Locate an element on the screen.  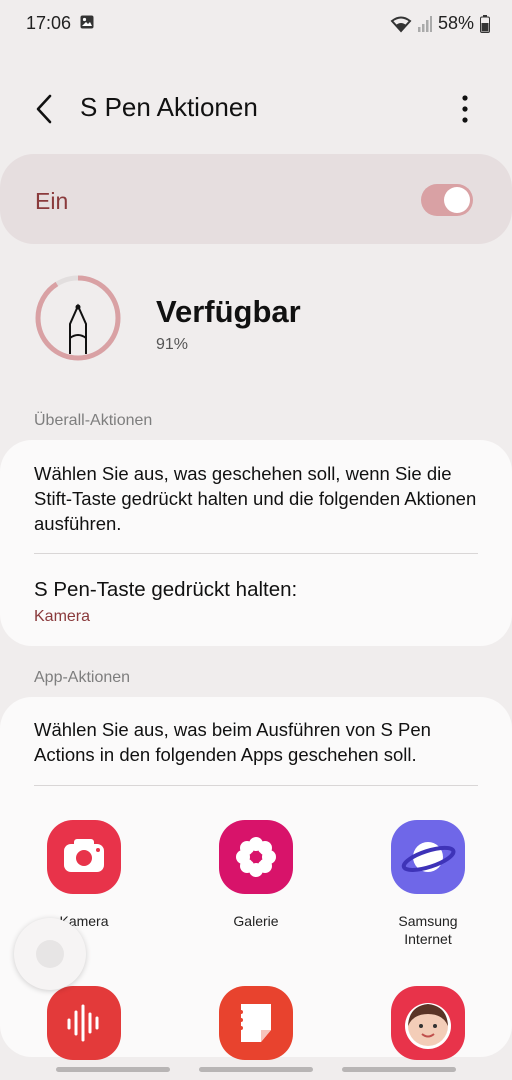
camera-icon is located at coordinates (84, 857).